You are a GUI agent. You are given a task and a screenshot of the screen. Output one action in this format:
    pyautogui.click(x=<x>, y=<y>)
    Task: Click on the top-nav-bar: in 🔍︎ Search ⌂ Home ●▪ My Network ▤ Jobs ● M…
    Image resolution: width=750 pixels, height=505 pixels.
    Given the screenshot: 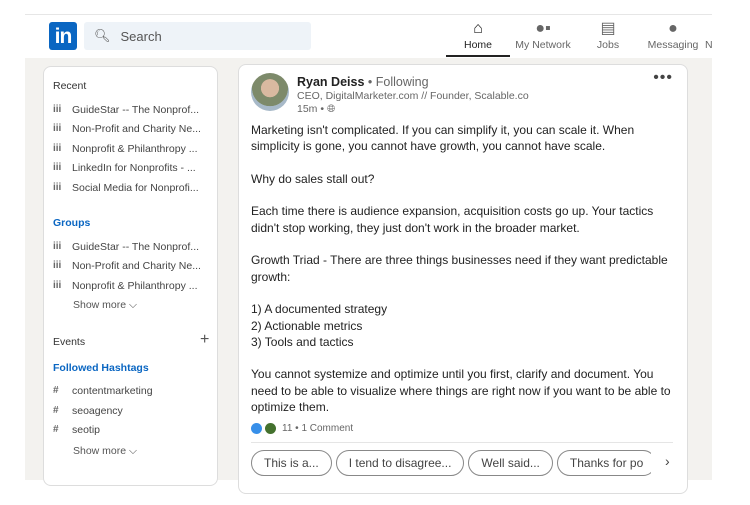 What is the action you would take?
    pyautogui.click(x=369, y=36)
    